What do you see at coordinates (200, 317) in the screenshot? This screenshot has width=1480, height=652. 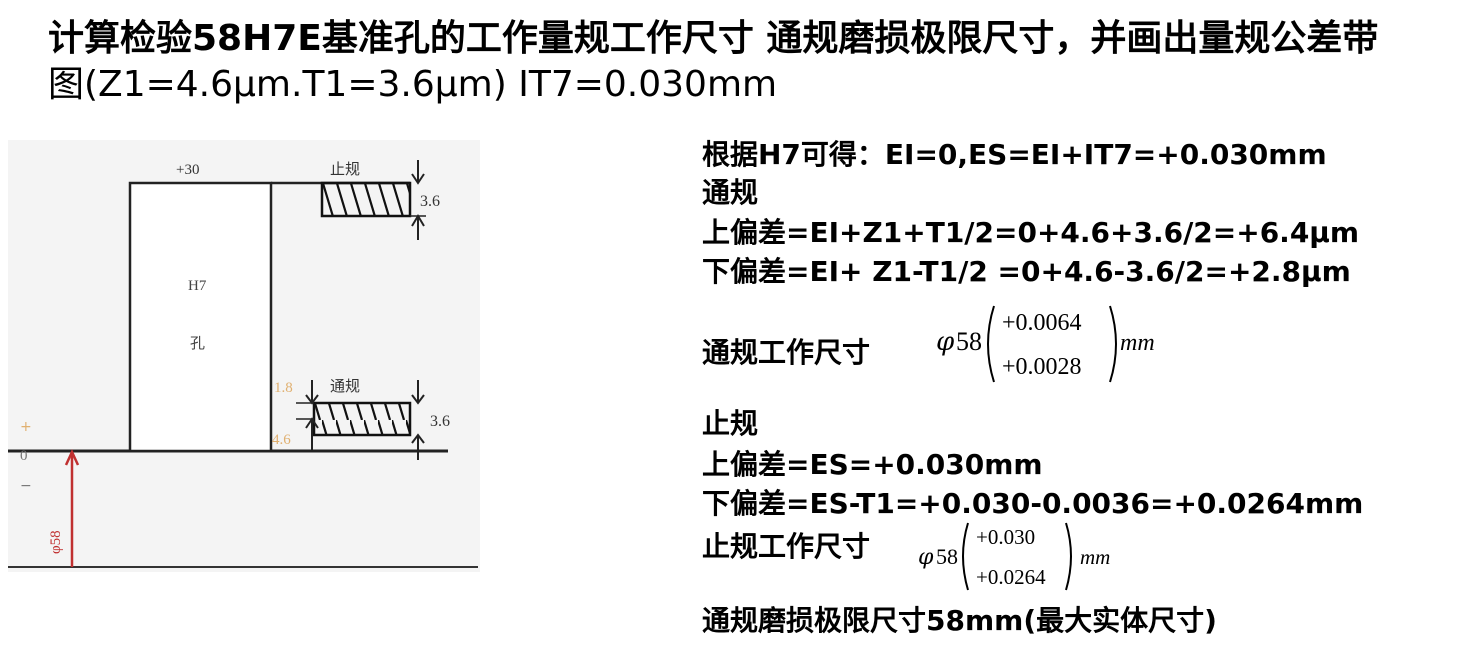 I see `h7-zone` at bounding box center [200, 317].